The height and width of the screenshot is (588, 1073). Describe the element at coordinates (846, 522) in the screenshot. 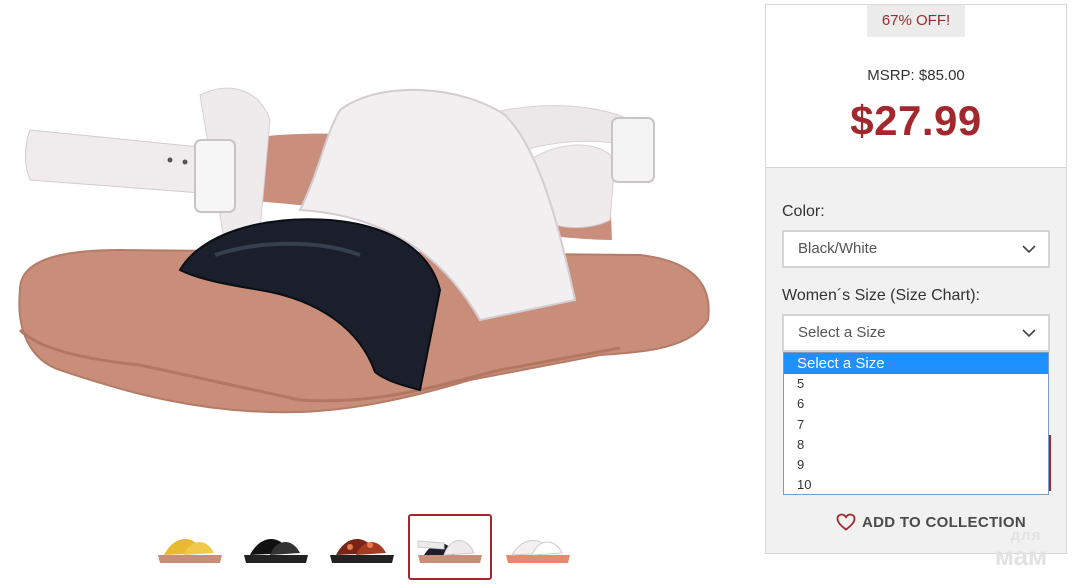

I see `heart-icon` at that location.